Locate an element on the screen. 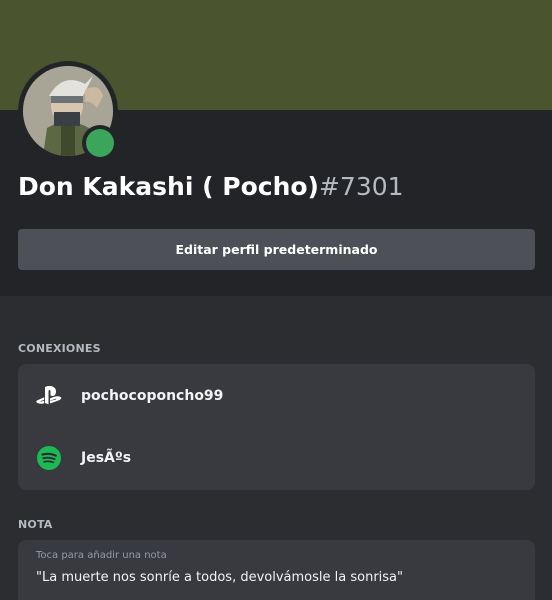 The image size is (552, 600). edit-profile-button: Editar perfil predeterminado is located at coordinates (276, 249).